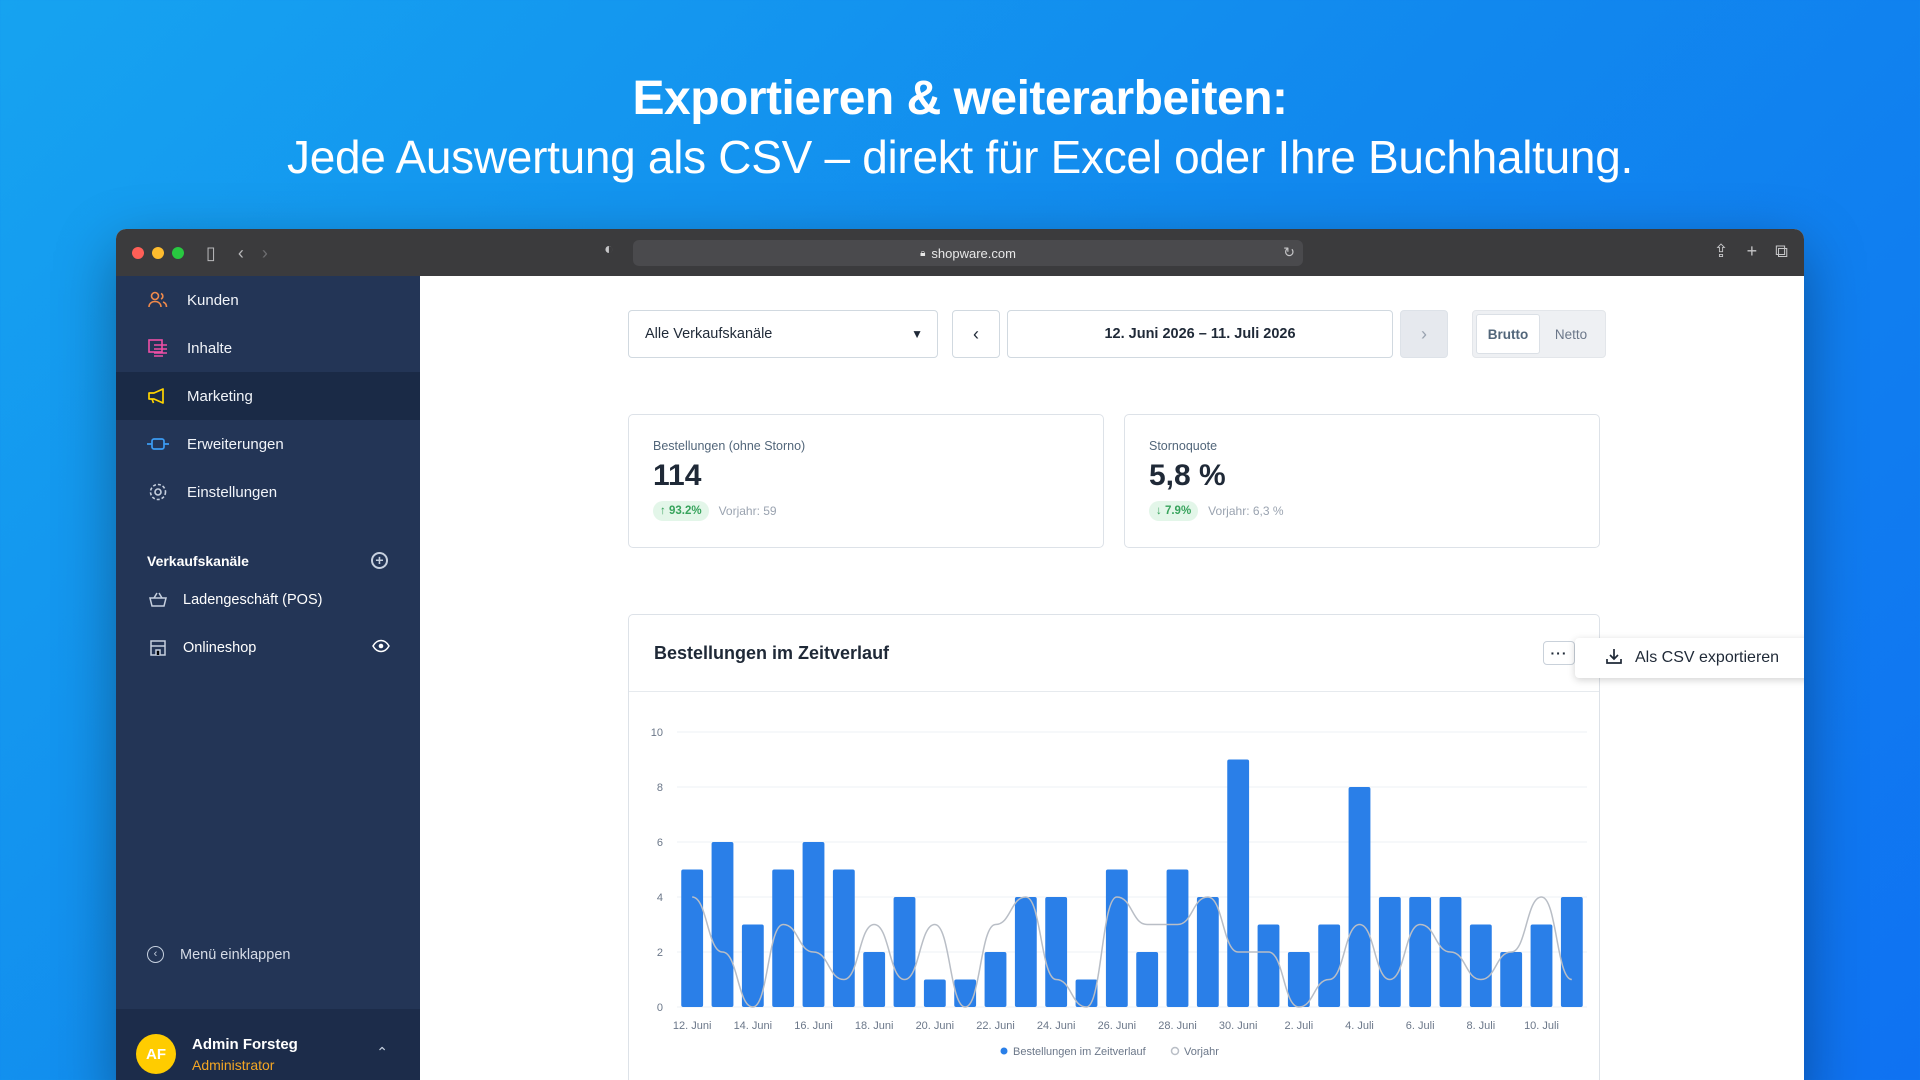 This screenshot has height=1080, width=1920. What do you see at coordinates (960, 98) in the screenshot?
I see `hero-title: Exportieren & weiterarbeiten:` at bounding box center [960, 98].